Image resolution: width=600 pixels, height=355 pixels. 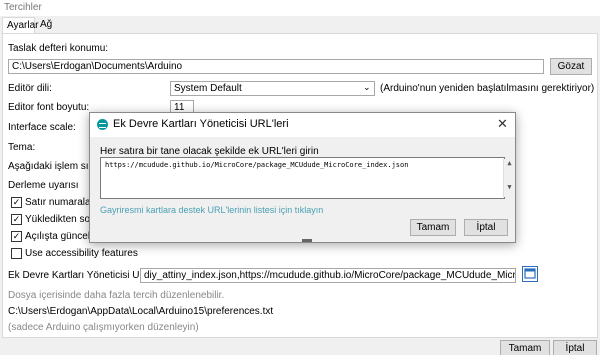 What do you see at coordinates (525, 347) in the screenshot?
I see `ok-button: Tamam` at bounding box center [525, 347].